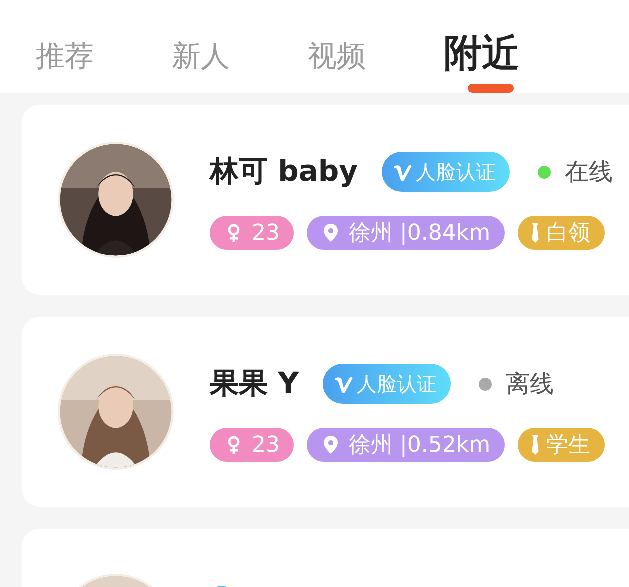  What do you see at coordinates (406, 233) in the screenshot?
I see `location-tag: 徐州 |0.84km` at bounding box center [406, 233].